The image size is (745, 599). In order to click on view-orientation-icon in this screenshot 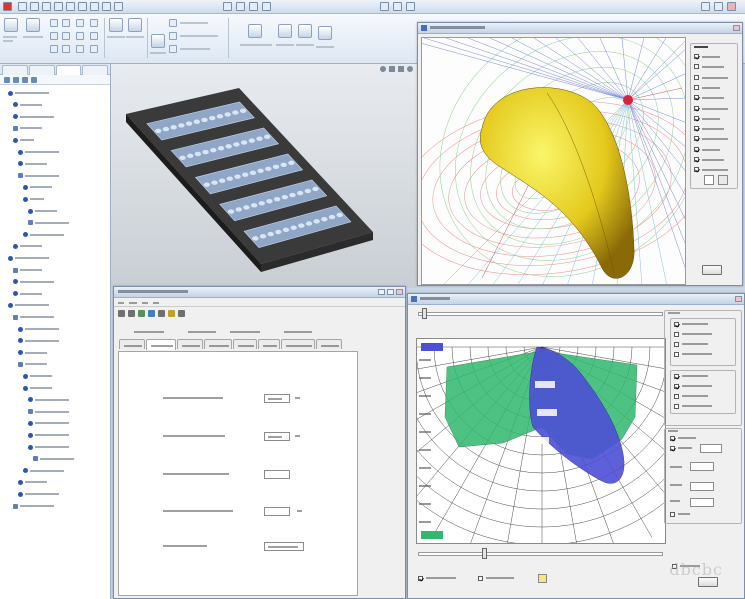, I will do `click(392, 69)`.